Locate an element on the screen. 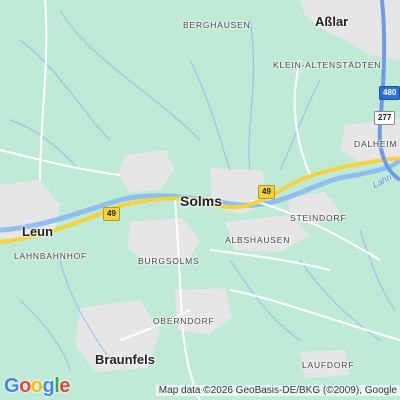 This screenshot has height=400, width=400. logo-letter-o1: o is located at coordinates (25, 386).